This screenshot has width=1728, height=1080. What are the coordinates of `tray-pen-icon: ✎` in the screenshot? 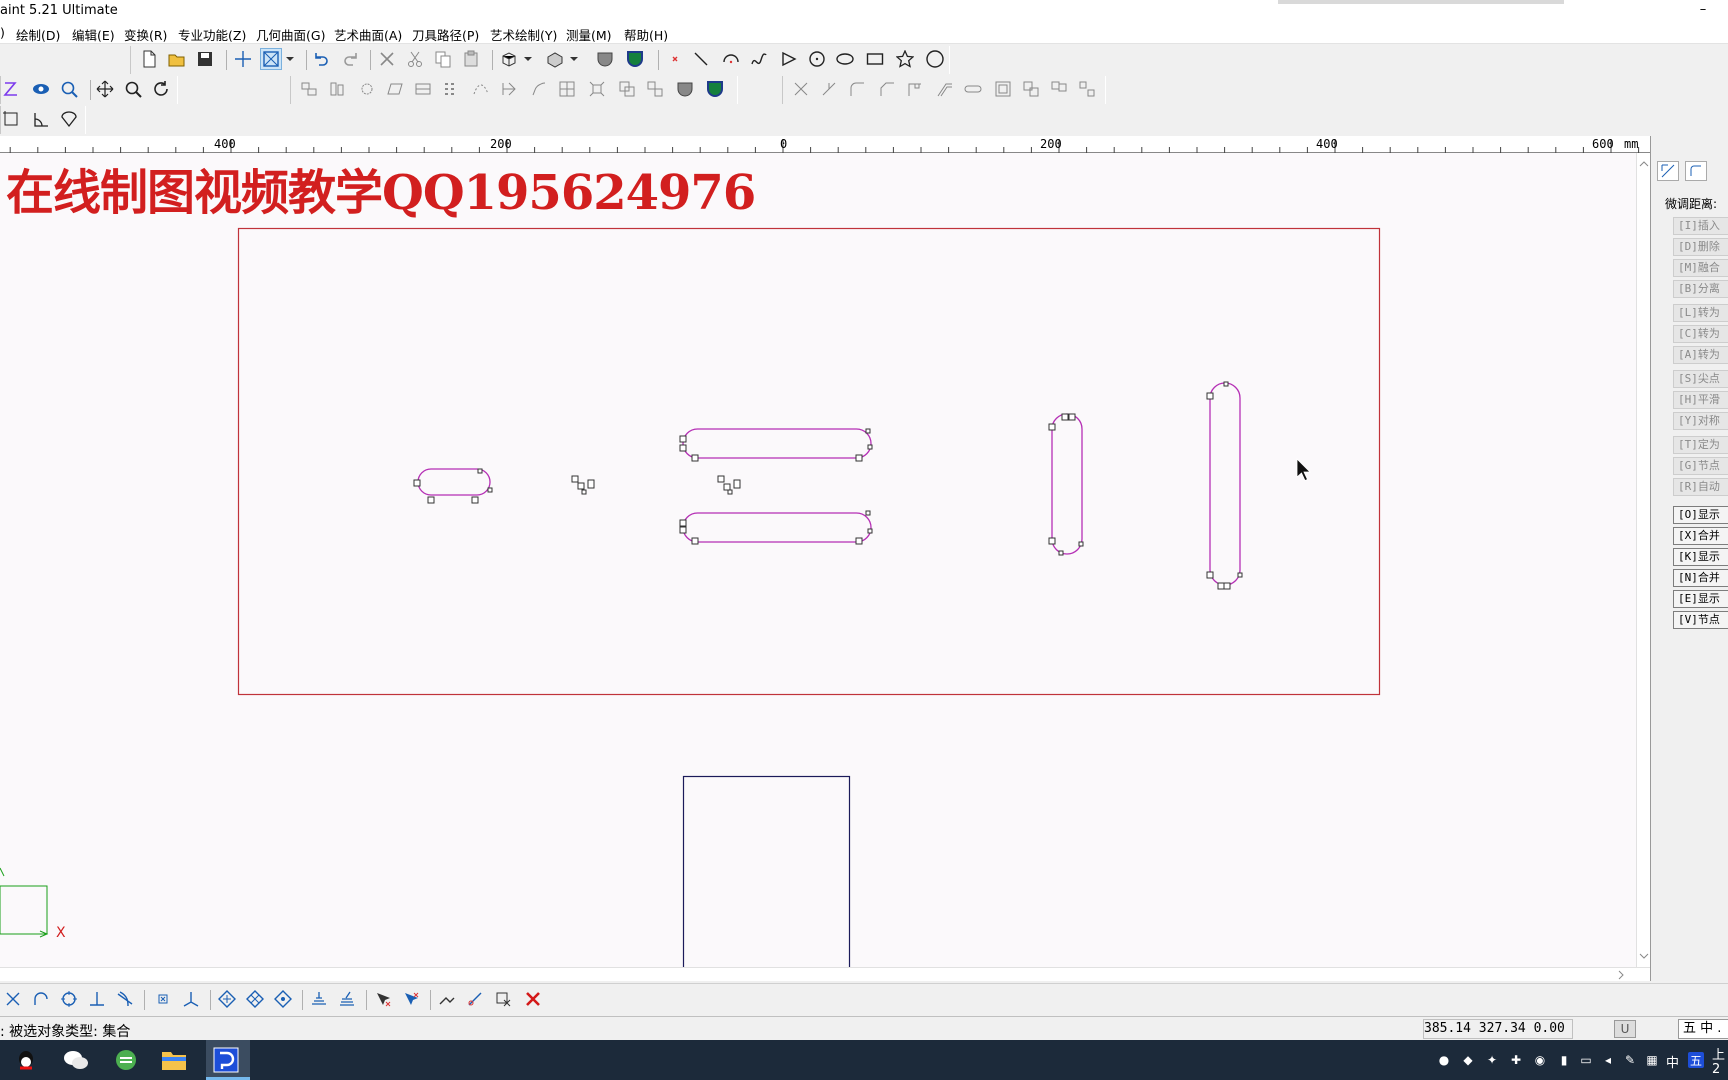 It's located at (1630, 1060).